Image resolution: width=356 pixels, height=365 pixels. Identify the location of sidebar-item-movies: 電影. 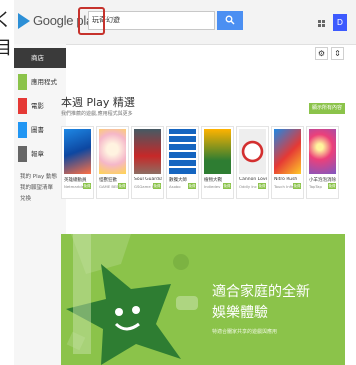
(40, 106).